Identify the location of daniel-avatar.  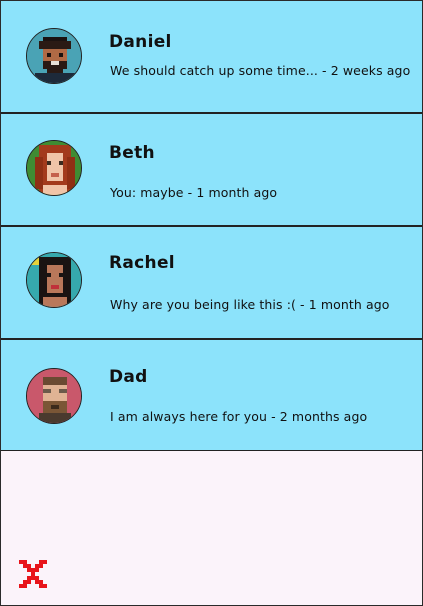
(54, 56).